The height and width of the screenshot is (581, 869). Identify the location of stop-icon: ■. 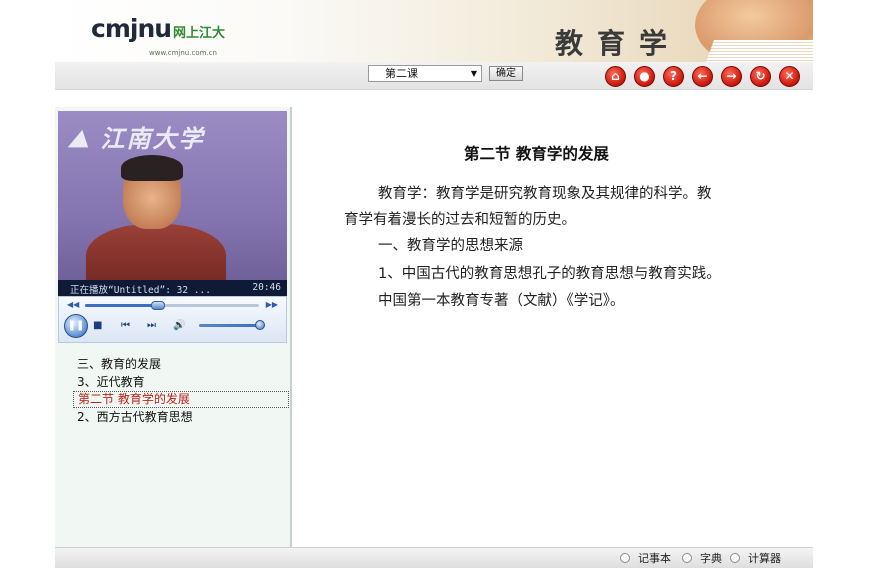
(97, 325).